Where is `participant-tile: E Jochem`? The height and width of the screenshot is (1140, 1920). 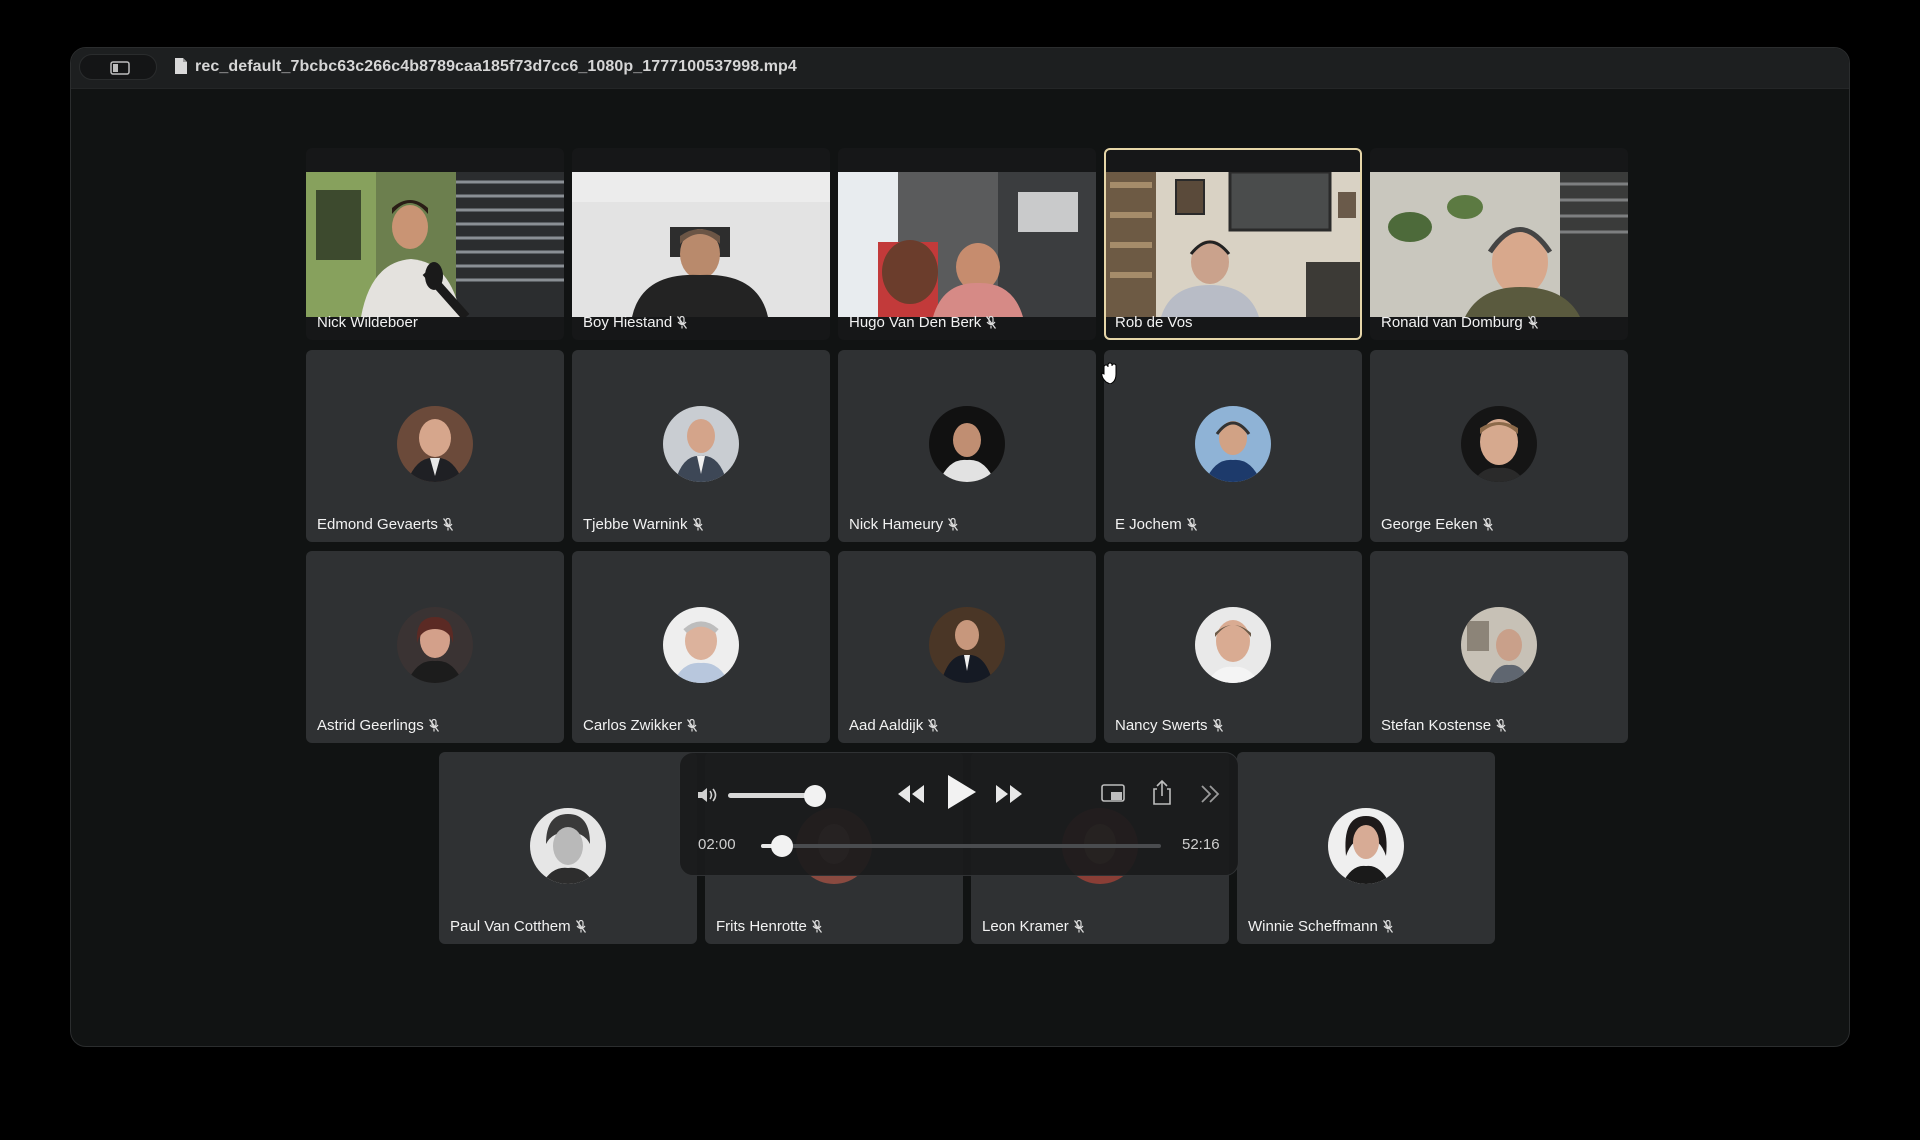
participant-tile: E Jochem is located at coordinates (1233, 446).